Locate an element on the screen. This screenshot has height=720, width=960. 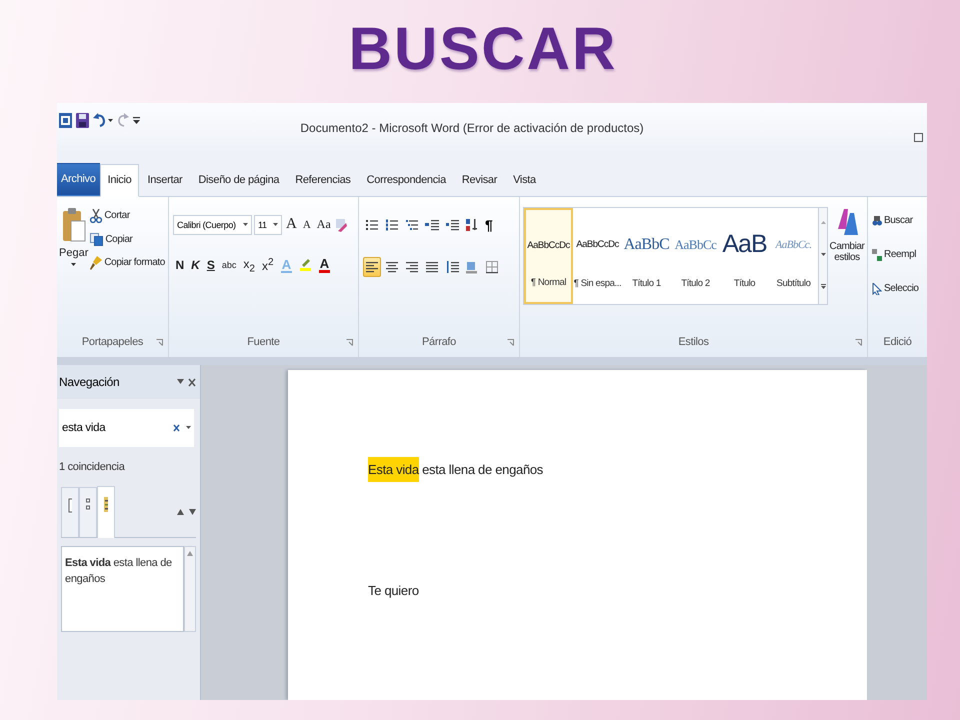
gallery-scrollbar is located at coordinates (823, 255).